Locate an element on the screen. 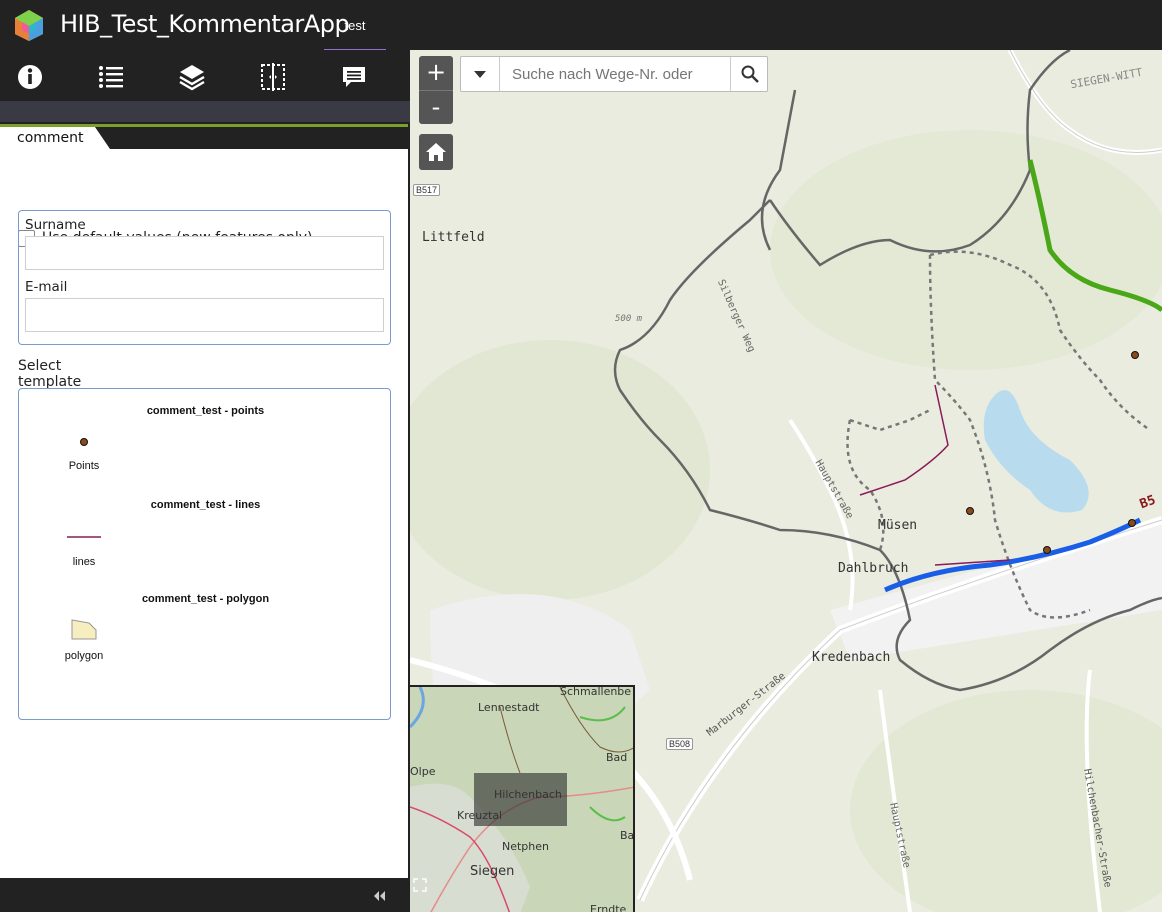 This screenshot has height=912, width=1162. tab-comment: comment is located at coordinates (55, 138).